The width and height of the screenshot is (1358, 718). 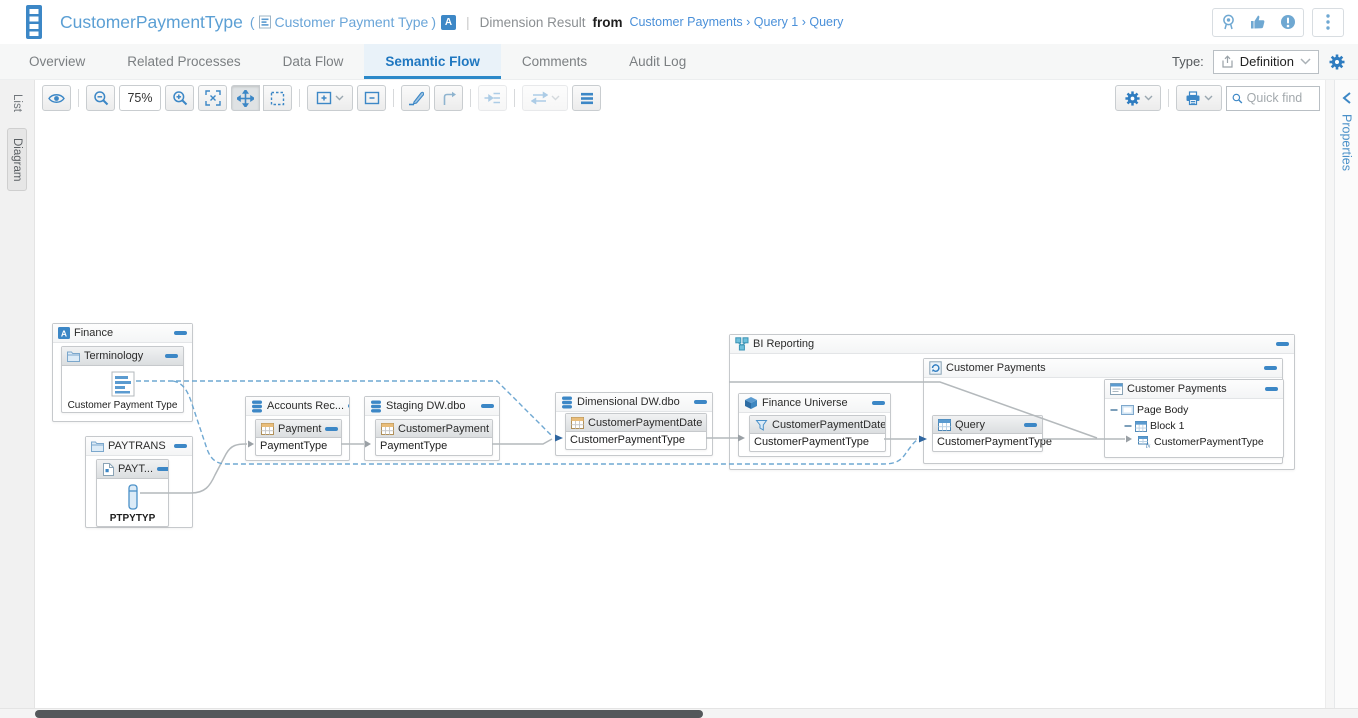 I want to click on issues-button, so click(x=1288, y=22).